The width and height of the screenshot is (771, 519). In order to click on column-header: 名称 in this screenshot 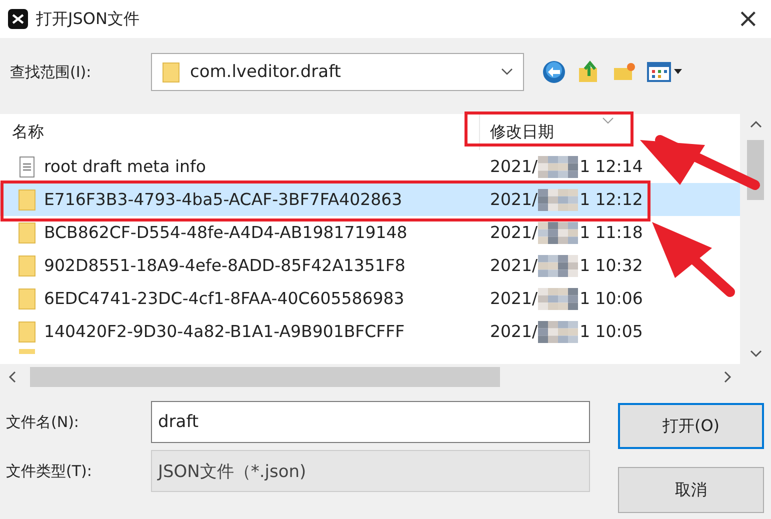, I will do `click(240, 132)`.